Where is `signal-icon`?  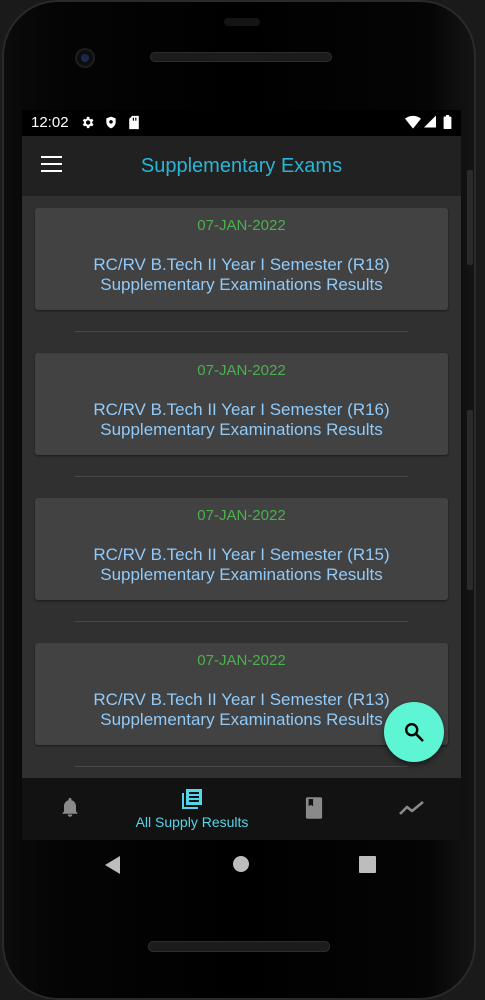 signal-icon is located at coordinates (430, 123).